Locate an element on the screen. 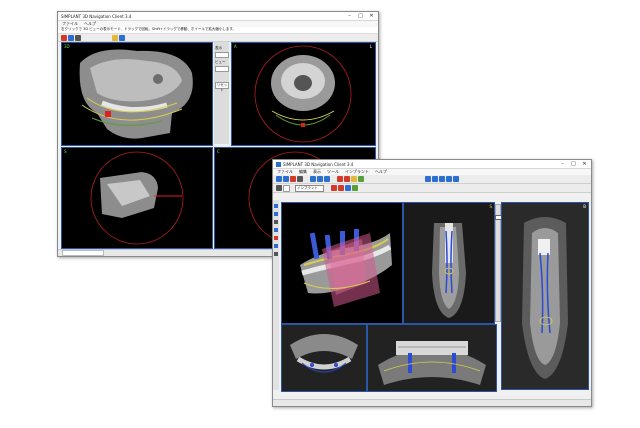  front-statusbar is located at coordinates (432, 402).